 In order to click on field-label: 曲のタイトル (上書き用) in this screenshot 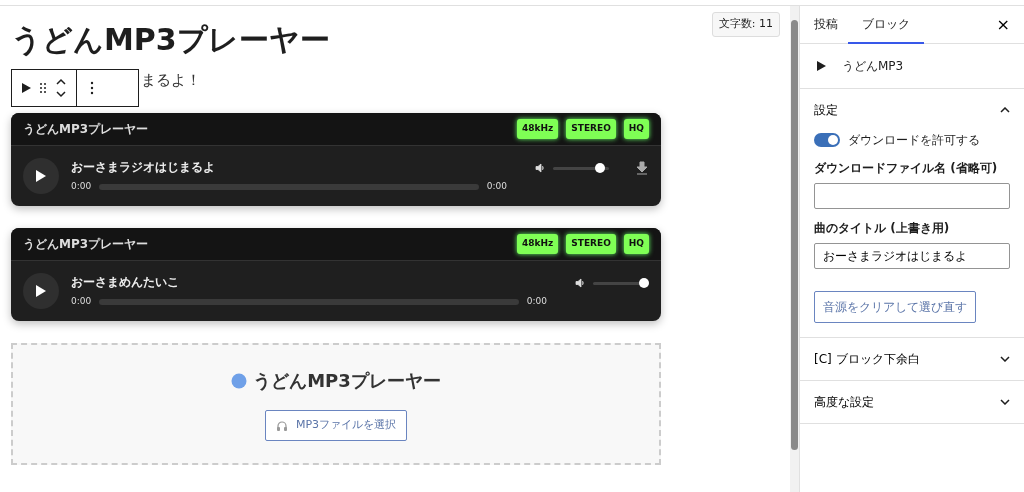, I will do `click(882, 228)`.